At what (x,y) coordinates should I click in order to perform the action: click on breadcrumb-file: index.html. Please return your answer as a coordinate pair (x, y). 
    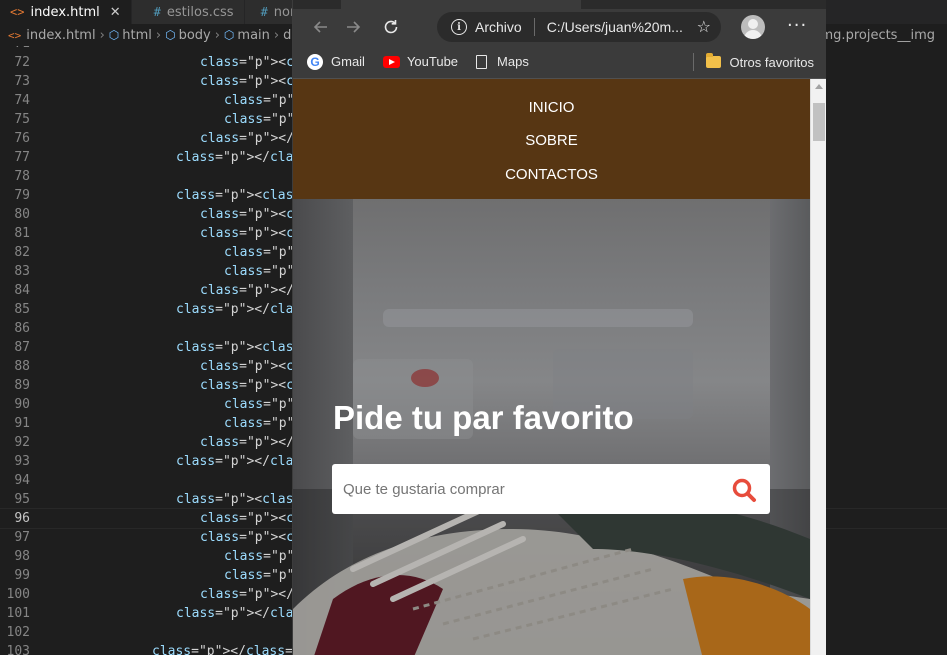
    Looking at the image, I should click on (60, 35).